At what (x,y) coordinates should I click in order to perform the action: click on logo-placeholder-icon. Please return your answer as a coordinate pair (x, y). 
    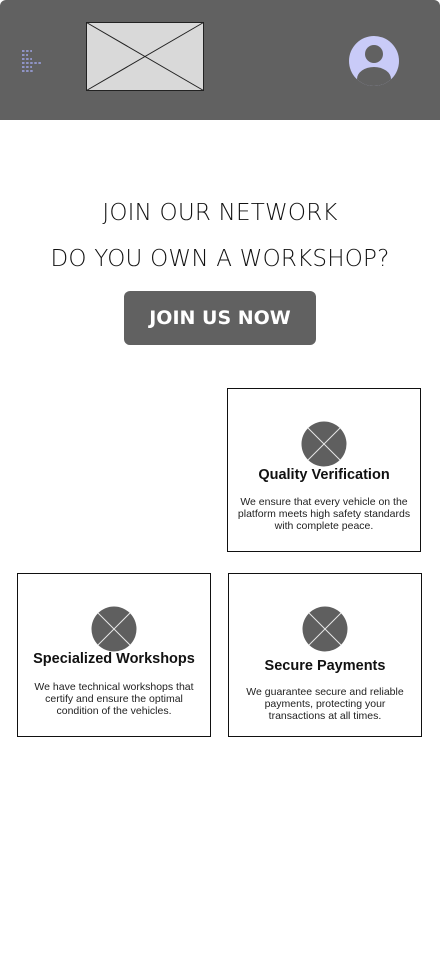
    Looking at the image, I should click on (145, 56).